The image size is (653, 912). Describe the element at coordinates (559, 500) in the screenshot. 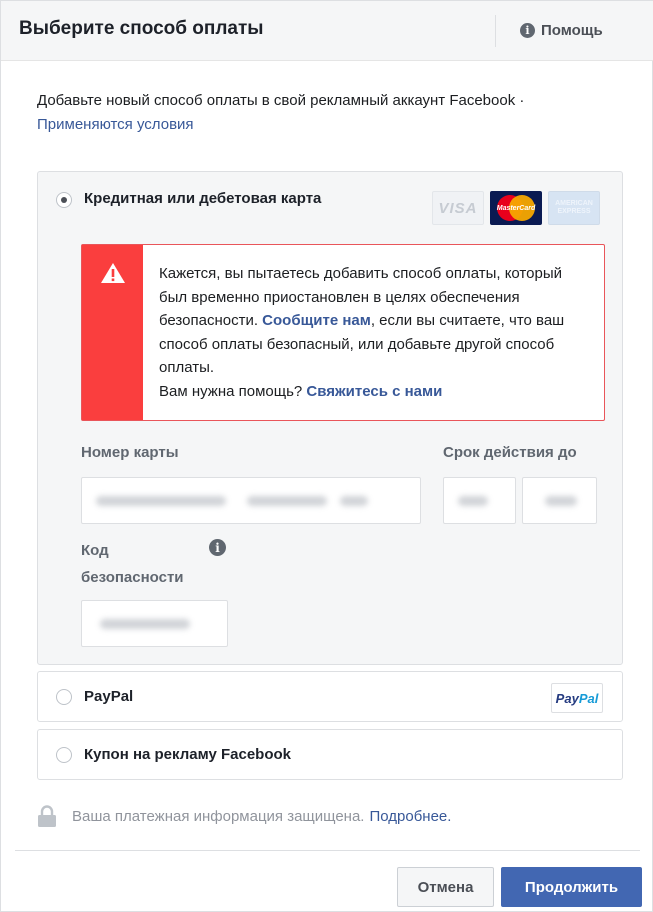

I see `expiry-year-input` at that location.